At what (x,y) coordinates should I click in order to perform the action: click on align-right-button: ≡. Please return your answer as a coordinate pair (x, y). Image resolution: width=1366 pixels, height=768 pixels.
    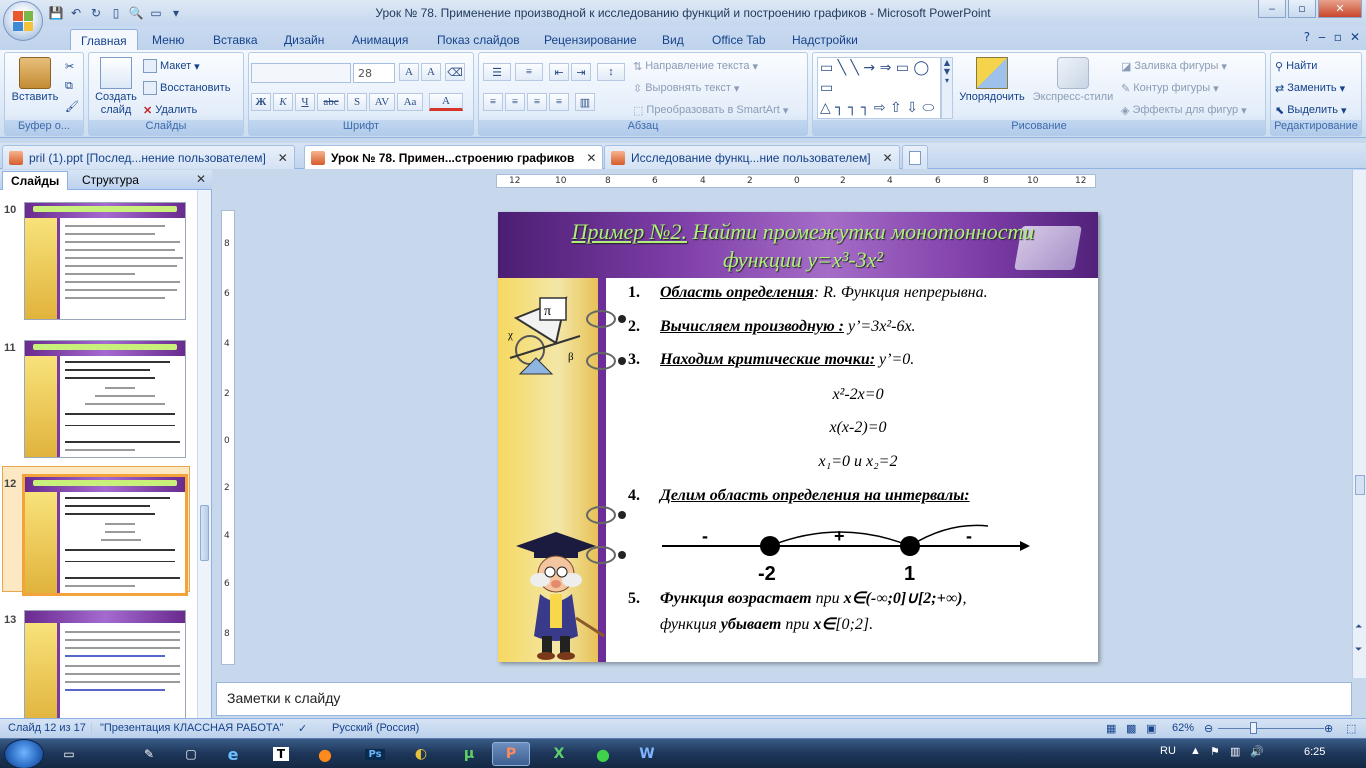
    Looking at the image, I should click on (537, 102).